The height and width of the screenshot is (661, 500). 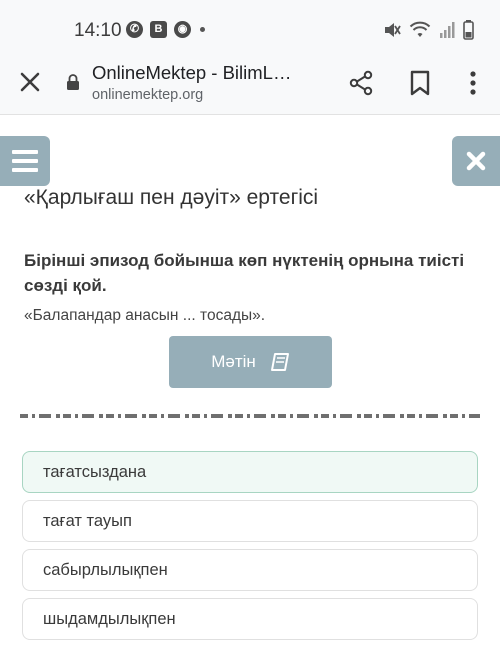 I want to click on close-icon, so click(x=476, y=161).